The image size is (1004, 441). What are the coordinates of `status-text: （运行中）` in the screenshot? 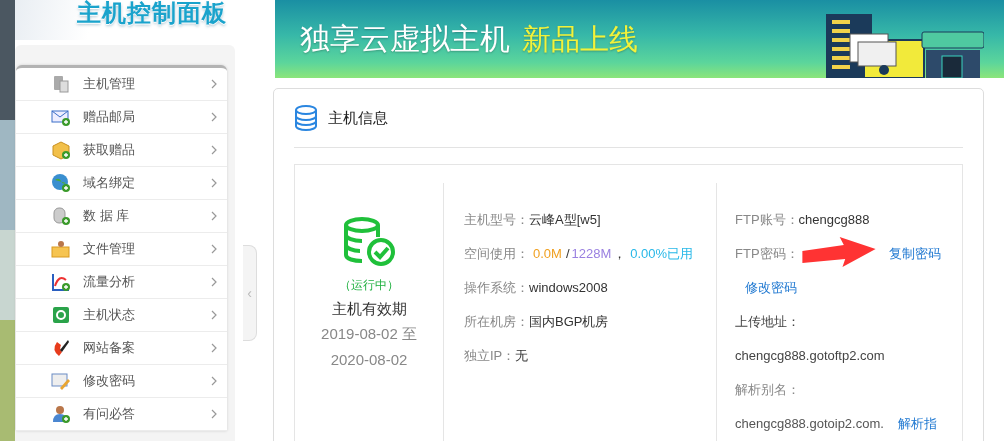 It's located at (369, 285).